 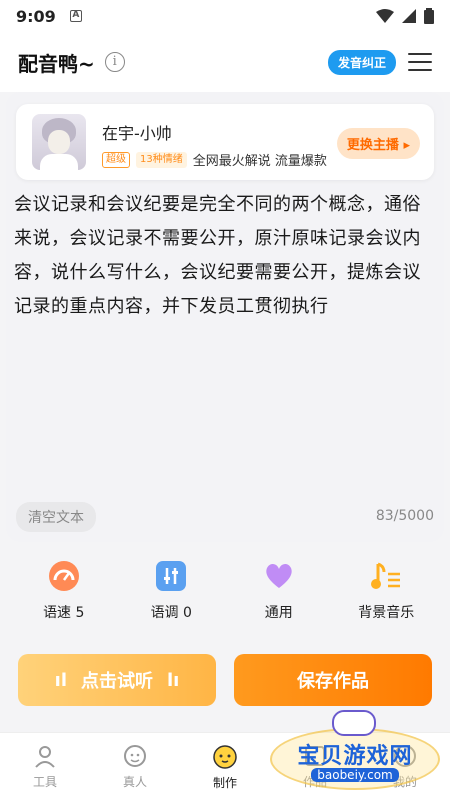 I want to click on nav-label: 我的, so click(x=404, y=782).